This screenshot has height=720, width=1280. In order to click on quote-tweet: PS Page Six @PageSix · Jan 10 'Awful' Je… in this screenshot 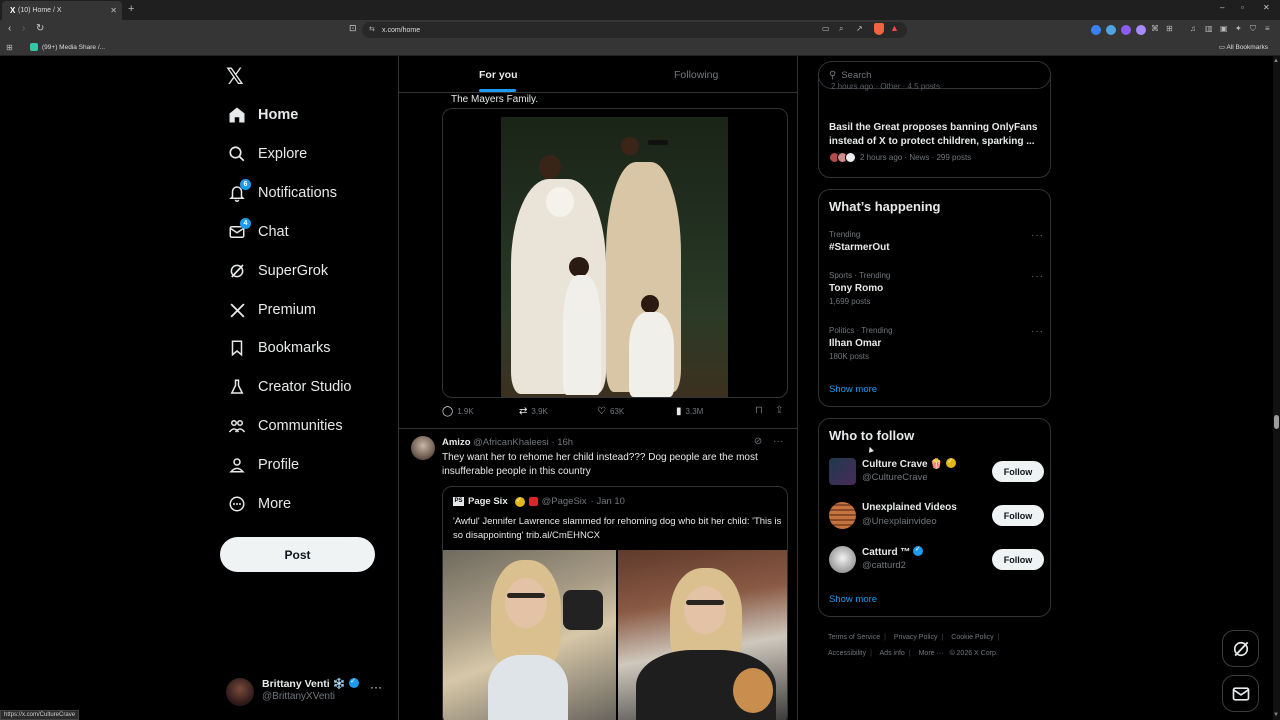, I will do `click(615, 603)`.